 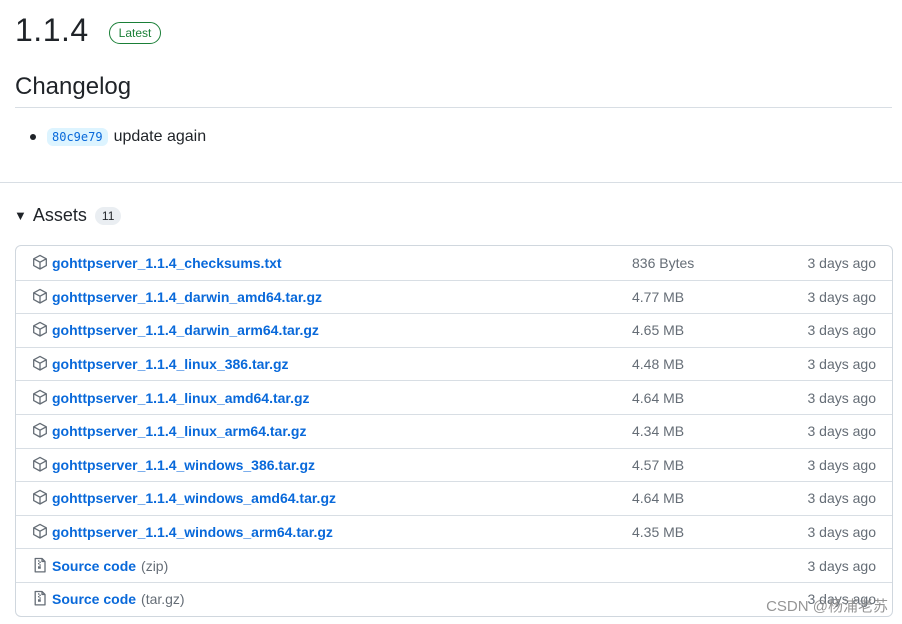 I want to click on triangle-down-icon: ▼, so click(x=20, y=215).